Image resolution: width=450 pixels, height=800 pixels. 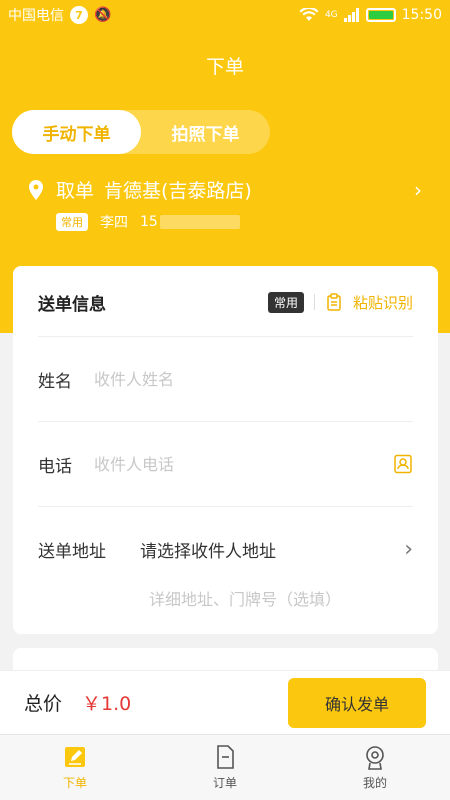 What do you see at coordinates (272, 549) in the screenshot?
I see `address-select: 请选择收件人地址` at bounding box center [272, 549].